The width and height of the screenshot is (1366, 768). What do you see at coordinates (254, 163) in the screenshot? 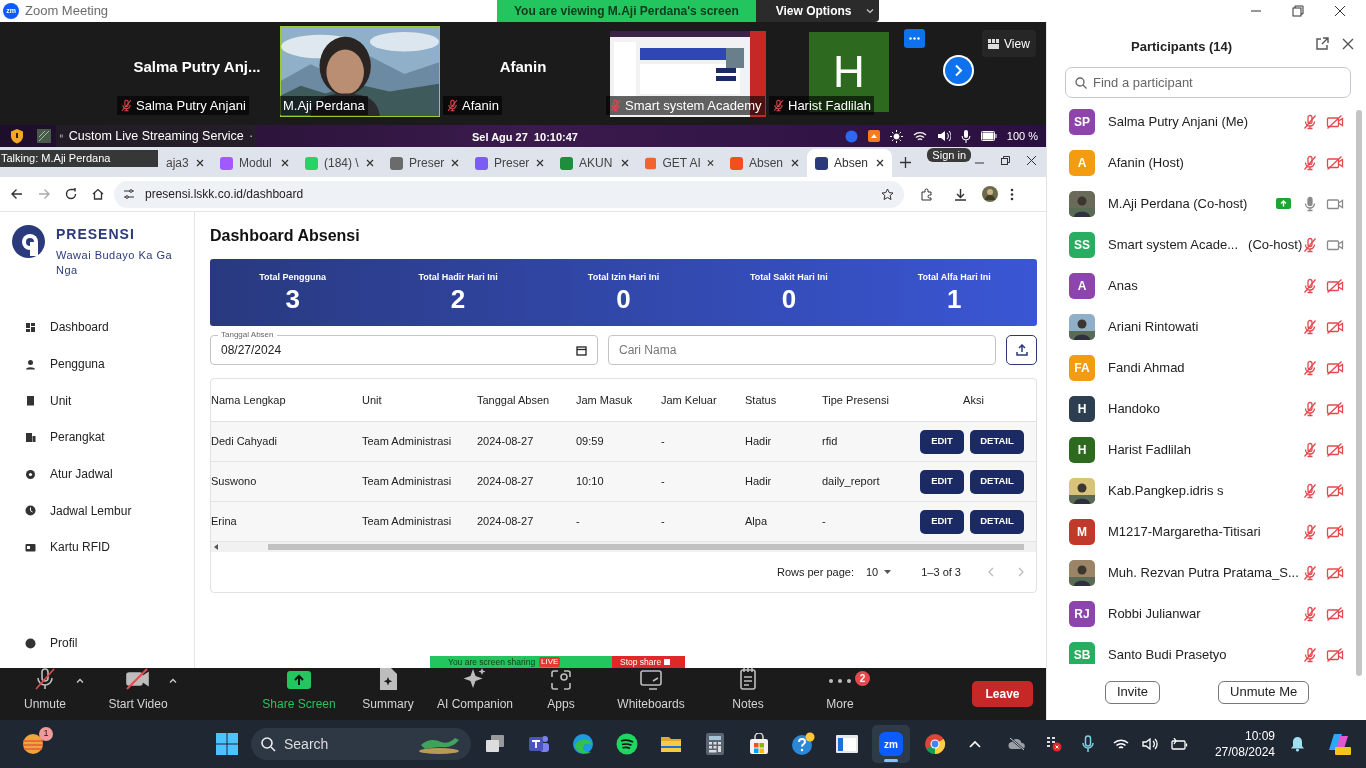
I see `browser-tab: Modul` at bounding box center [254, 163].